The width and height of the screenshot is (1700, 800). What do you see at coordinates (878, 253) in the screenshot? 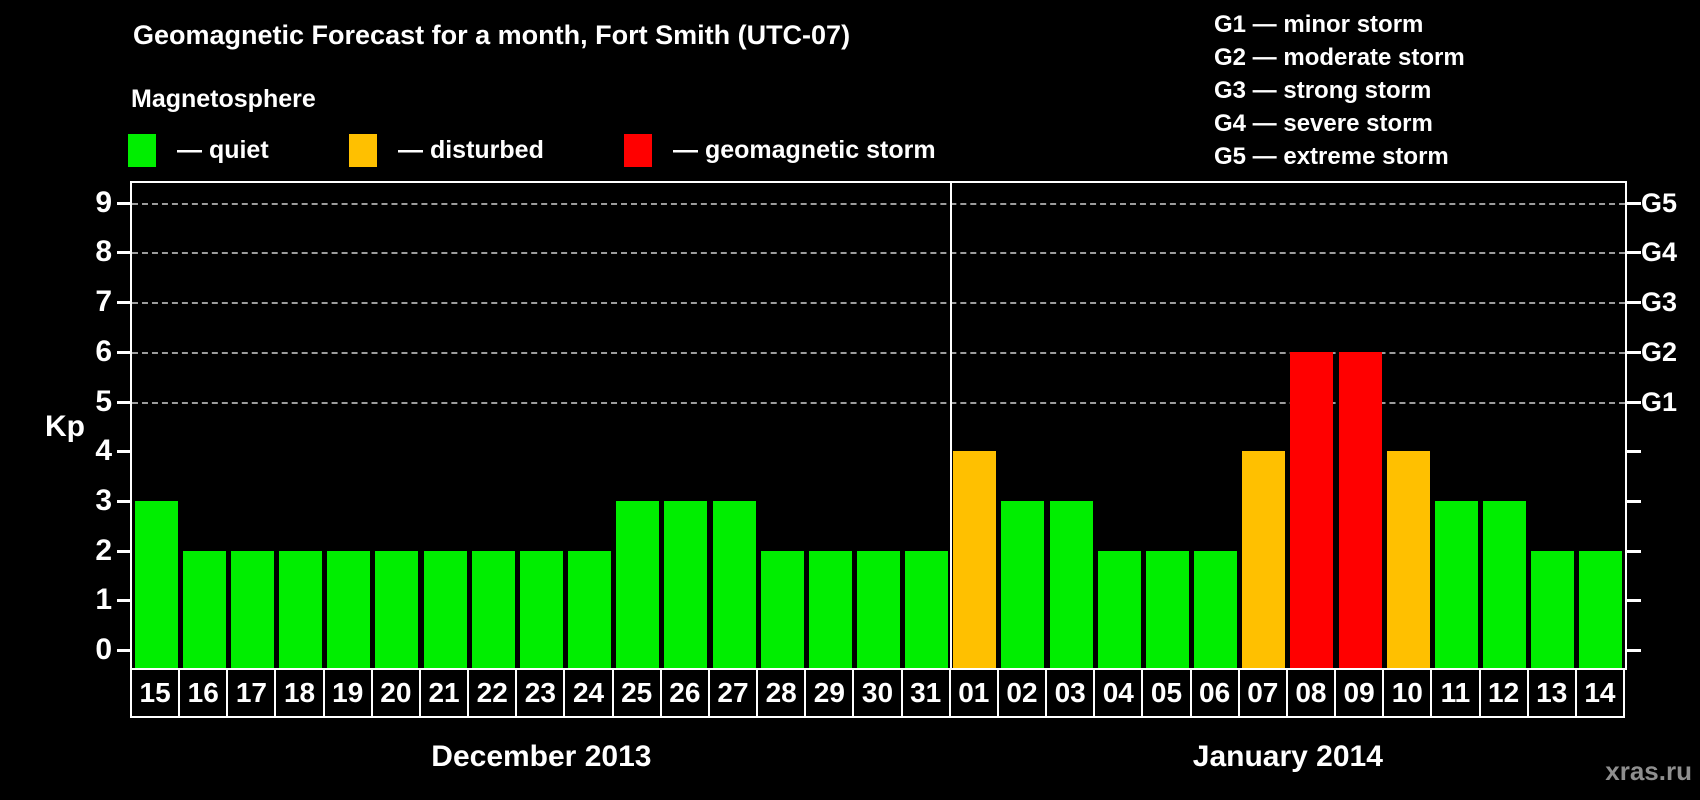
I see `gridline-kp8` at bounding box center [878, 253].